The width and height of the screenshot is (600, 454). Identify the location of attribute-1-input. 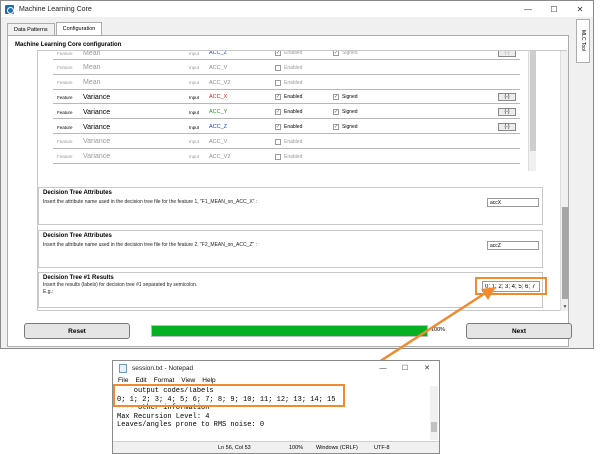
(513, 202).